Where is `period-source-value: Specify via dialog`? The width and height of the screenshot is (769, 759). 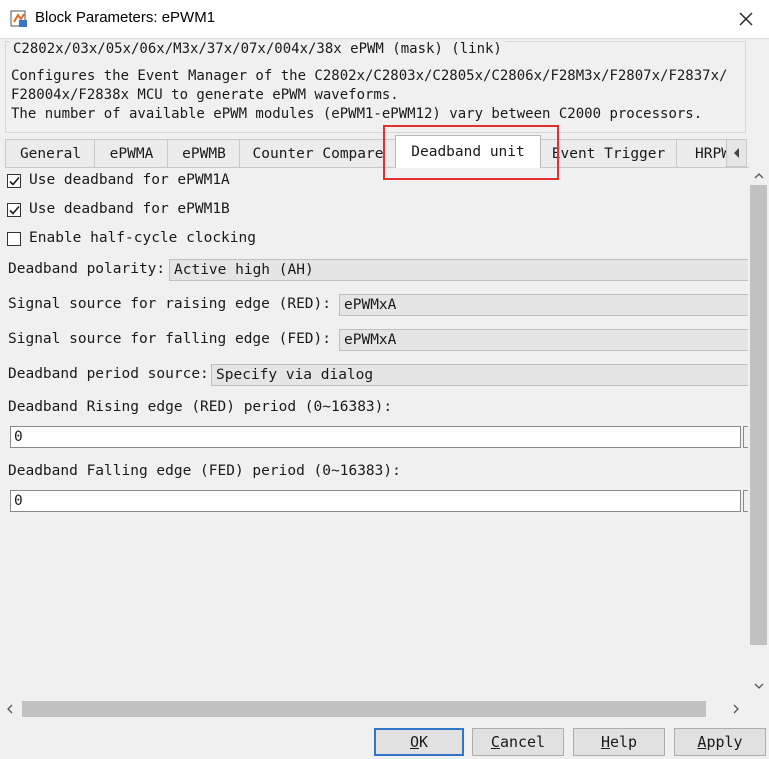
period-source-value: Specify via dialog is located at coordinates (295, 375).